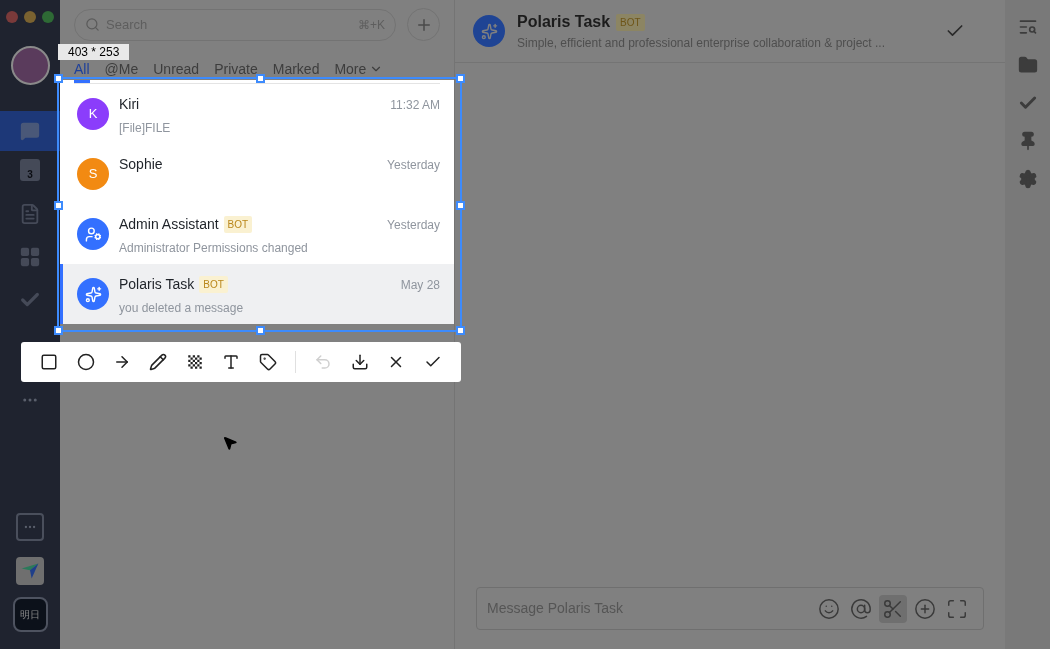  What do you see at coordinates (129, 104) in the screenshot?
I see `chat-name: Kiri` at bounding box center [129, 104].